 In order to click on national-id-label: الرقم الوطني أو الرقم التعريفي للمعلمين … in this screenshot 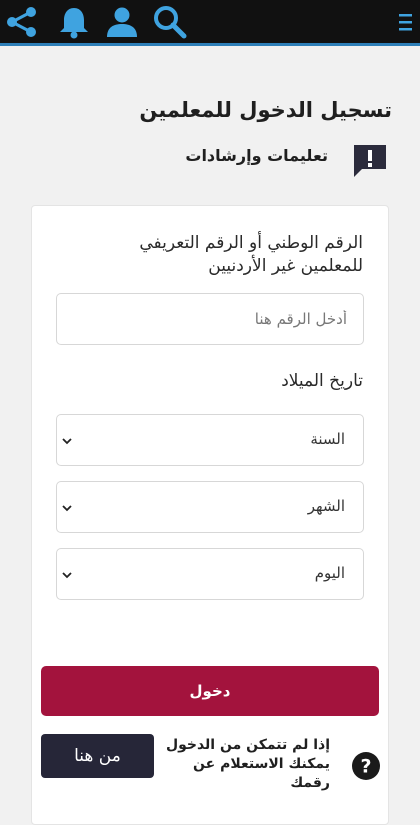, I will do `click(251, 254)`.